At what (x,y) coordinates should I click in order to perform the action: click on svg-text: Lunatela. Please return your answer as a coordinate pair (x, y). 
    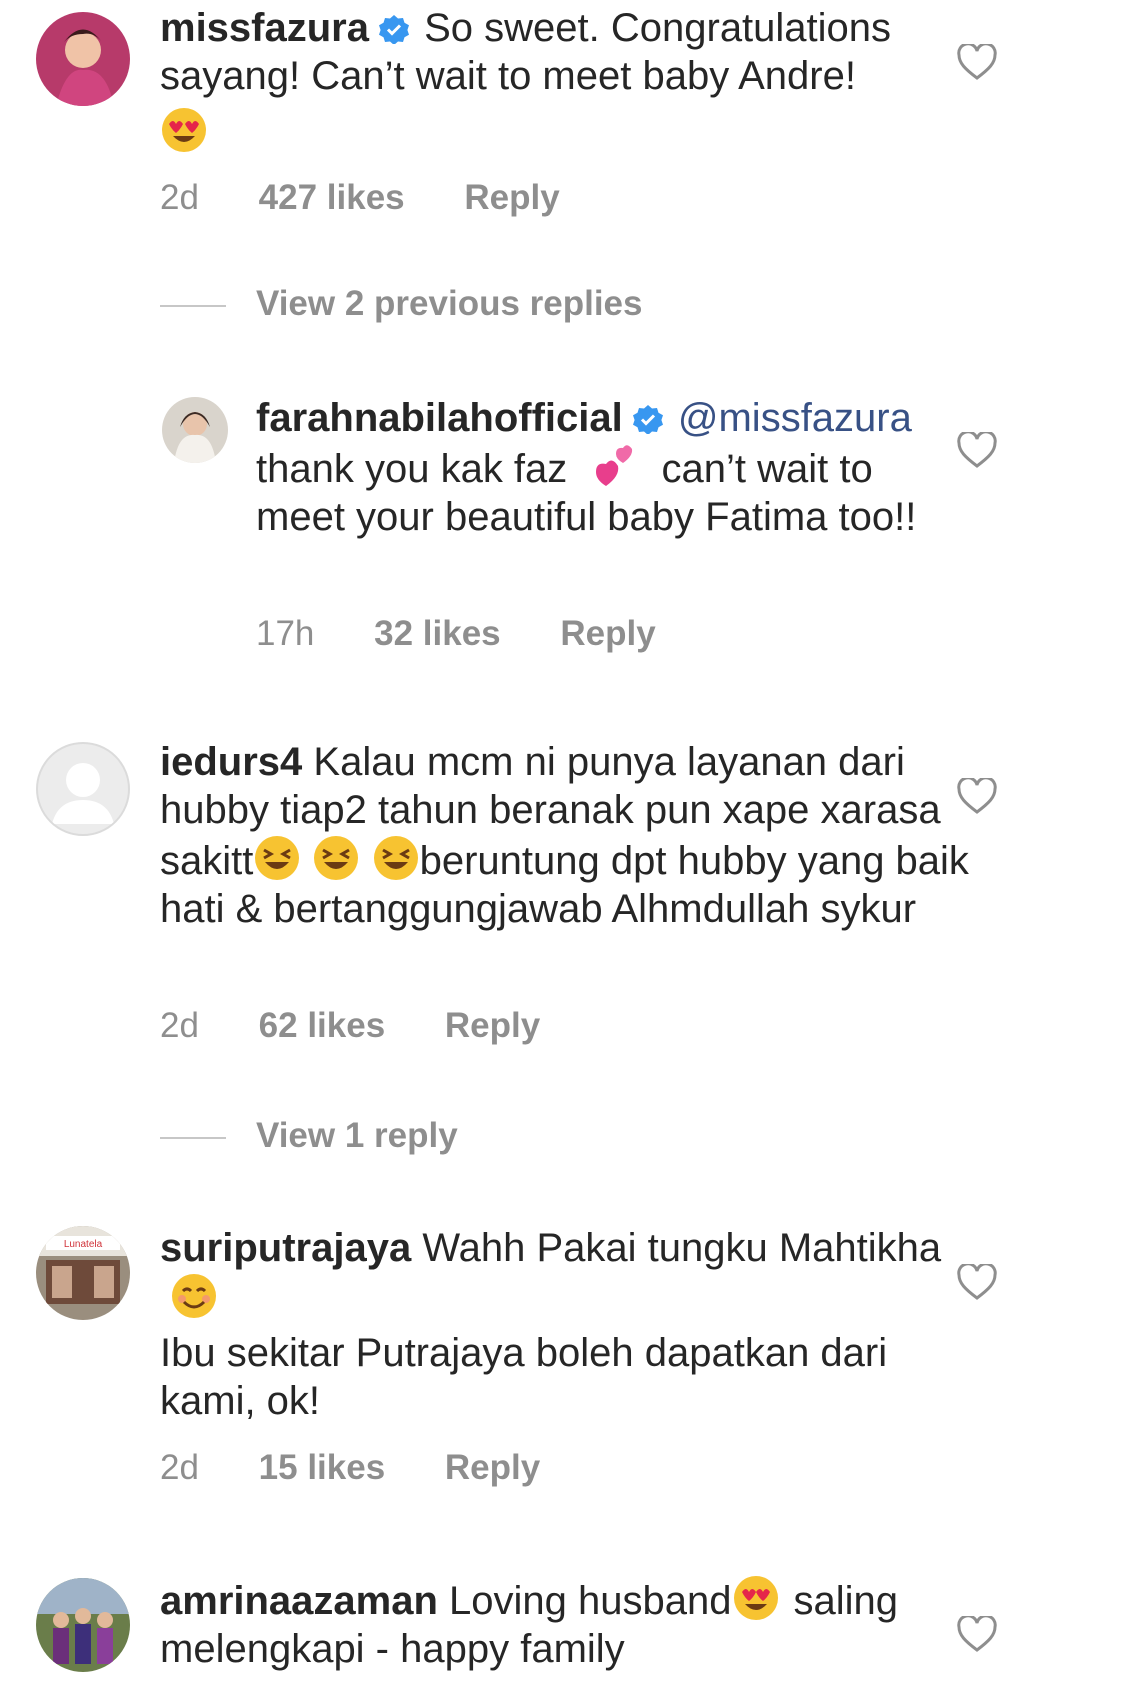
    Looking at the image, I should click on (83, 1244).